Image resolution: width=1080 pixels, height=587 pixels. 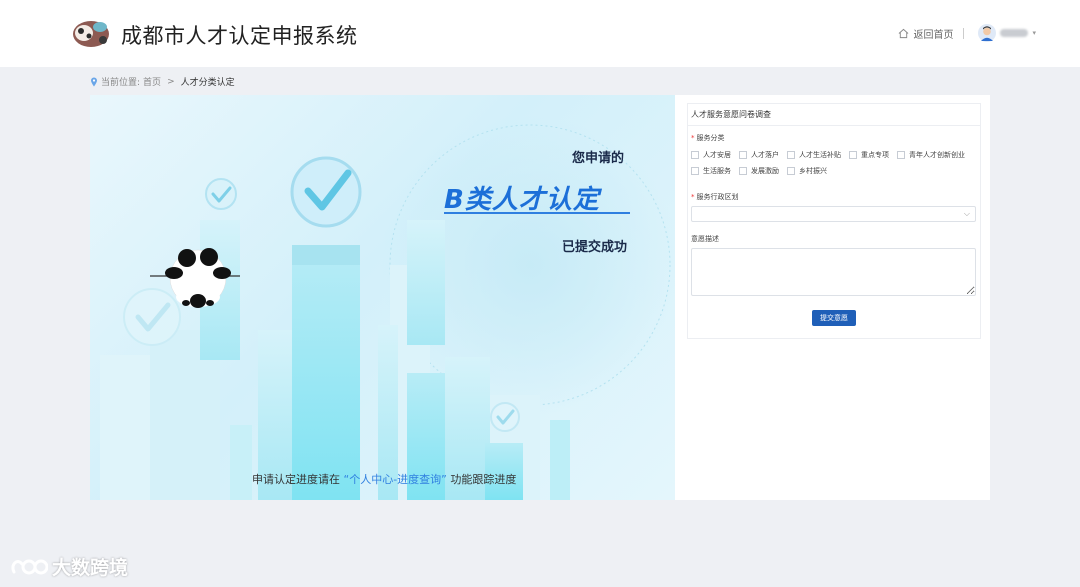 I want to click on description-label: 意愿描述, so click(x=705, y=239).